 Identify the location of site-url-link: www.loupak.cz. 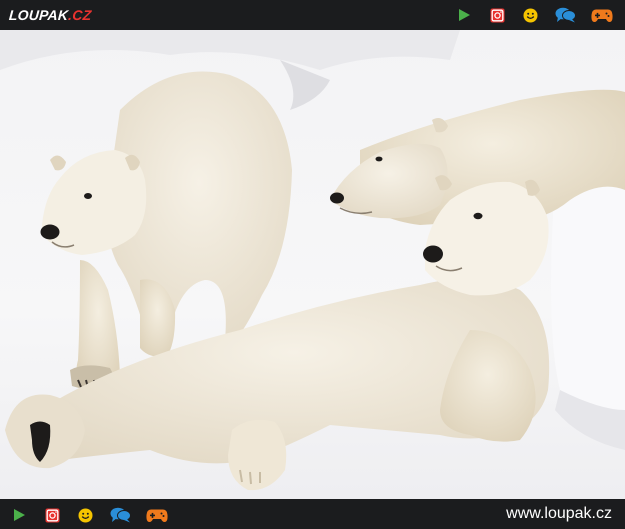
(559, 514).